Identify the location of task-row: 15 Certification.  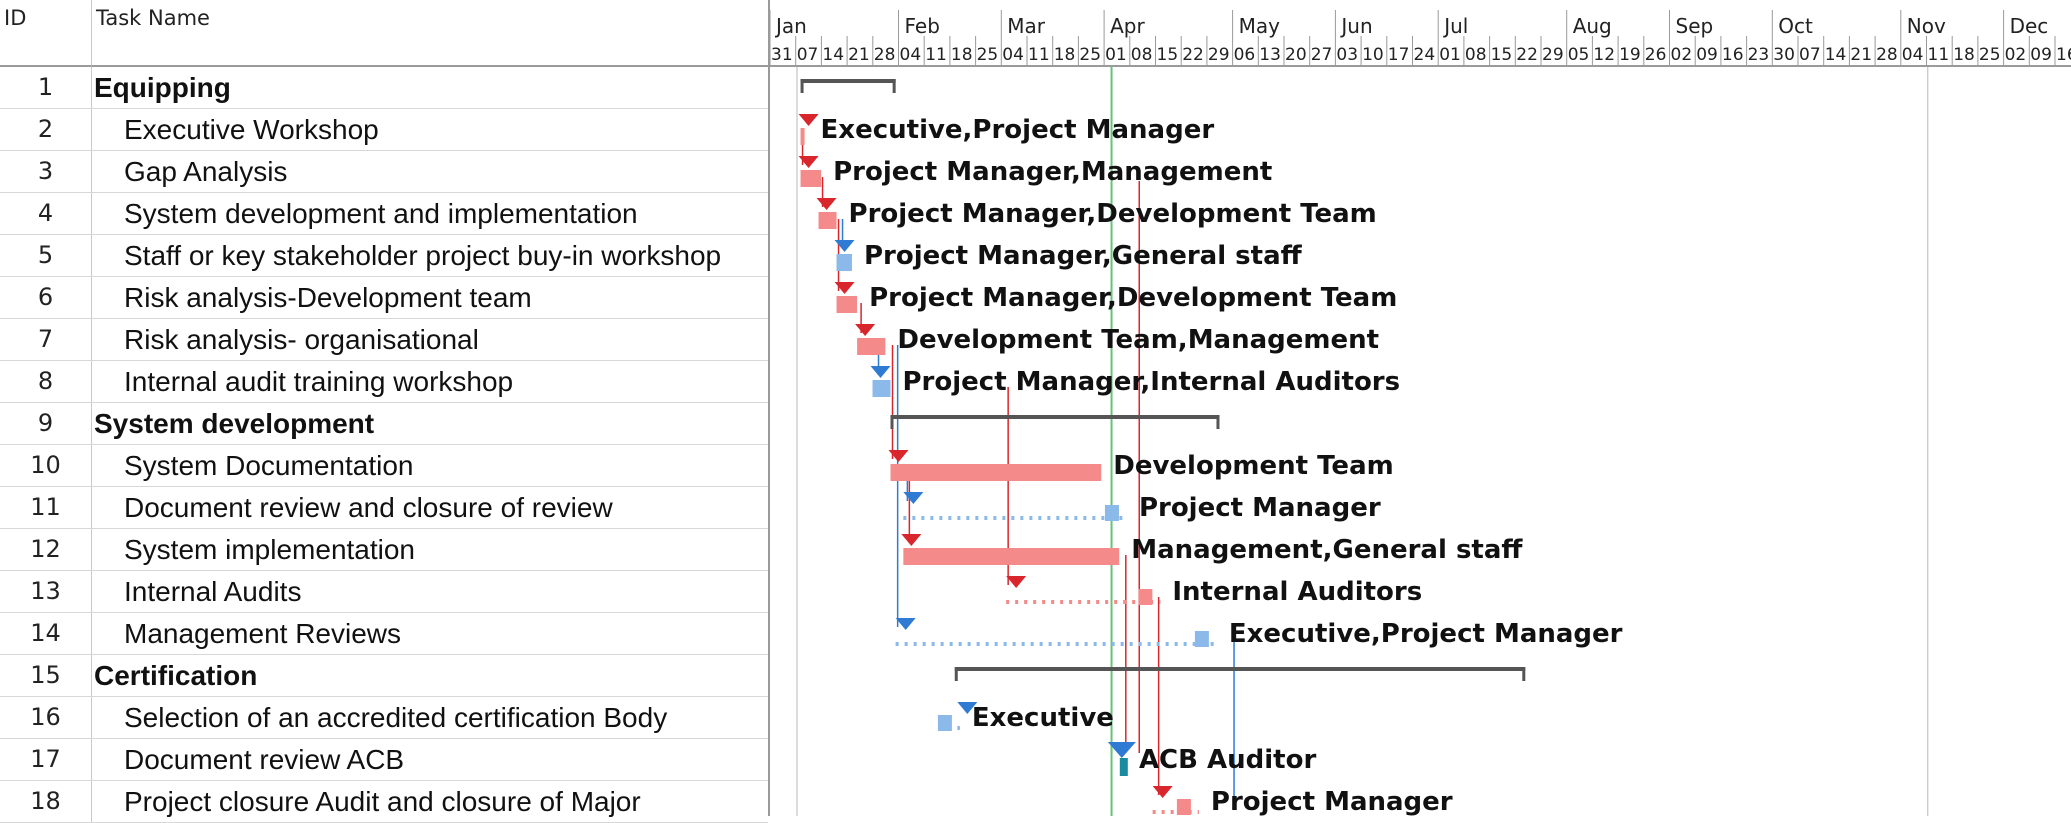
(384, 676).